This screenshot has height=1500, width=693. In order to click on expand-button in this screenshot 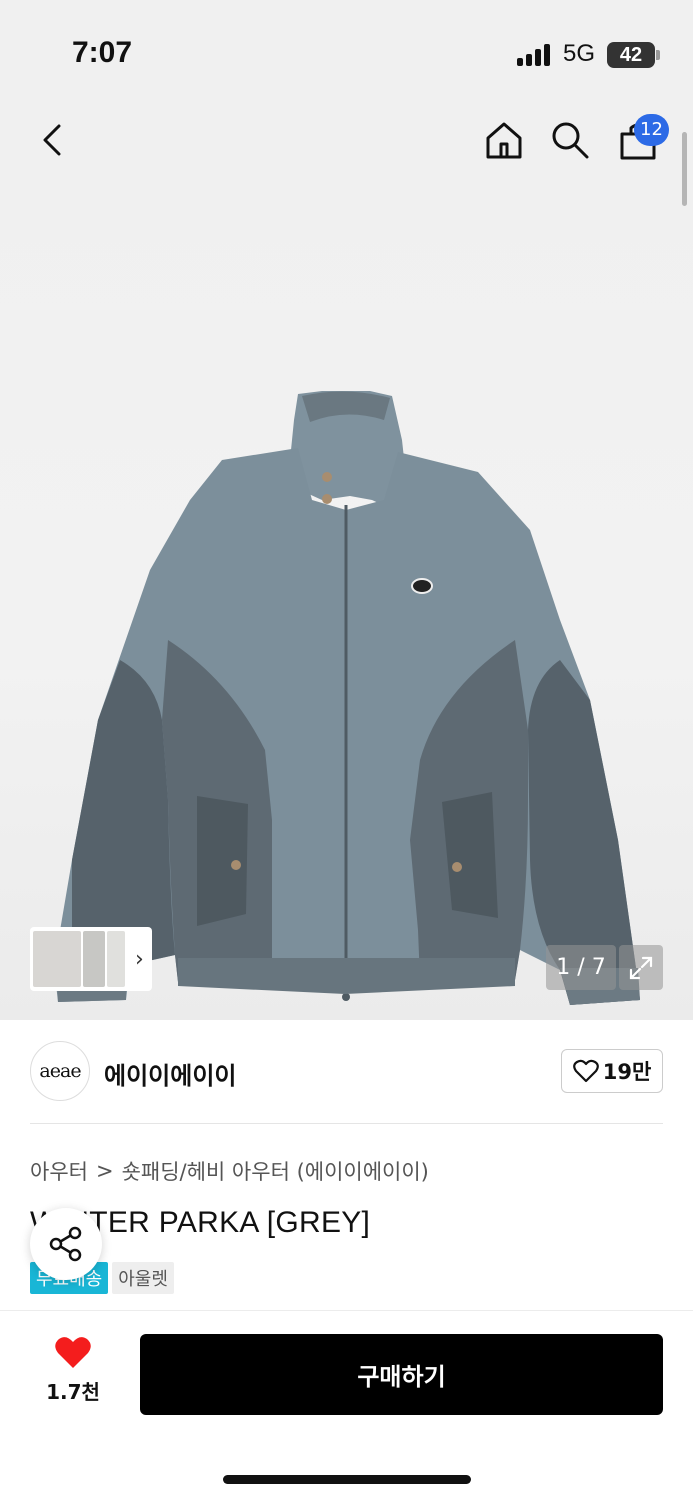, I will do `click(641, 967)`.